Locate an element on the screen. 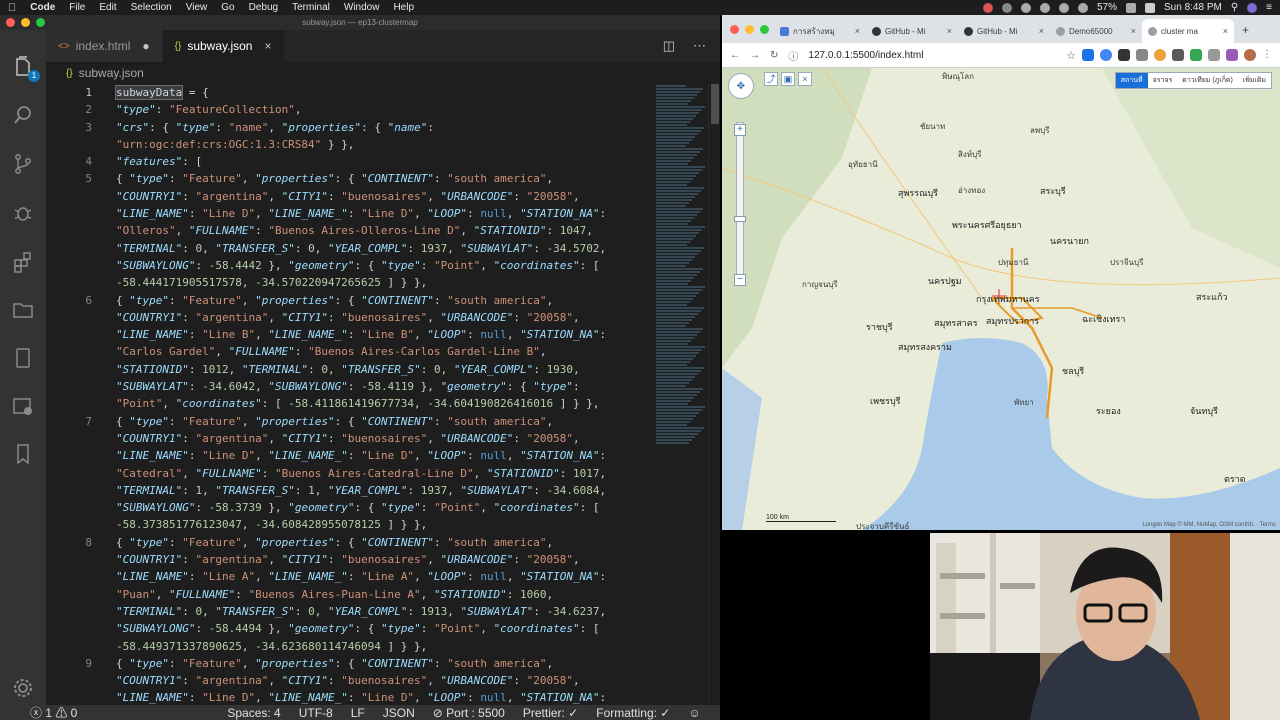 This screenshot has width=1280, height=720. menu-app-name: Code is located at coordinates (42, 7).